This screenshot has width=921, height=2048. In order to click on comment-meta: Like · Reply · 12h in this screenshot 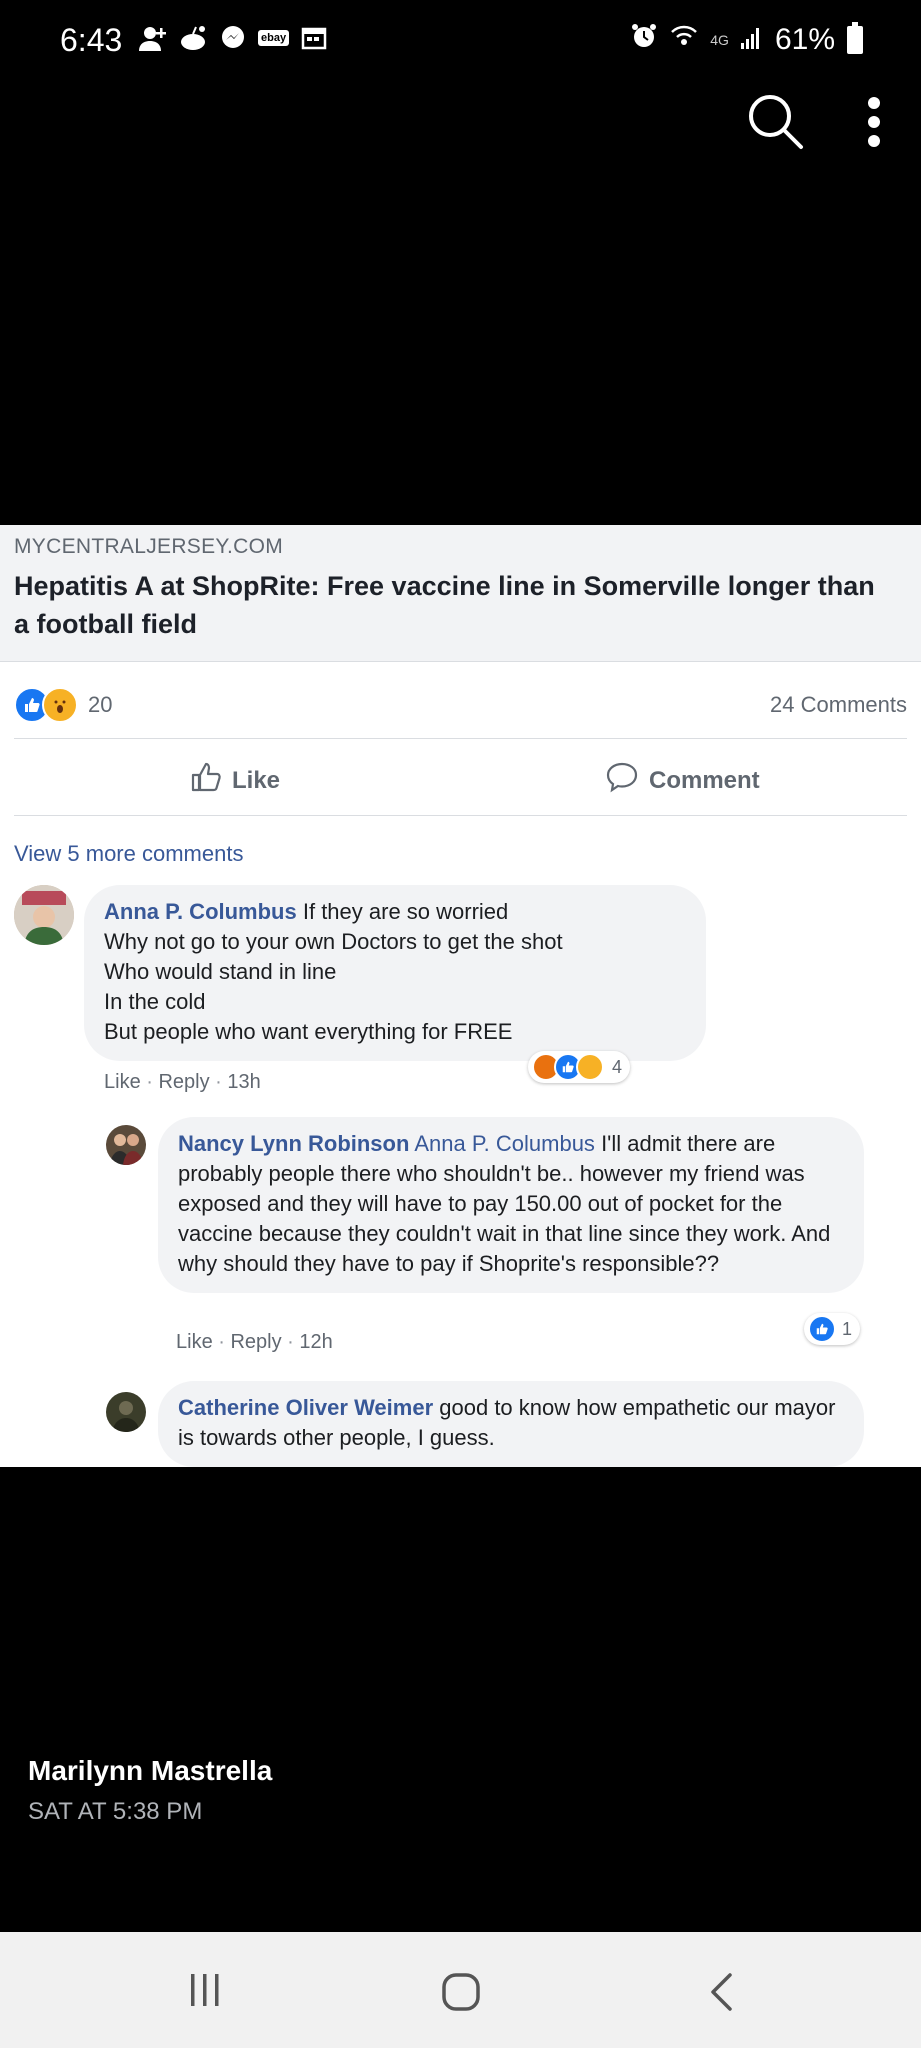, I will do `click(254, 1342)`.